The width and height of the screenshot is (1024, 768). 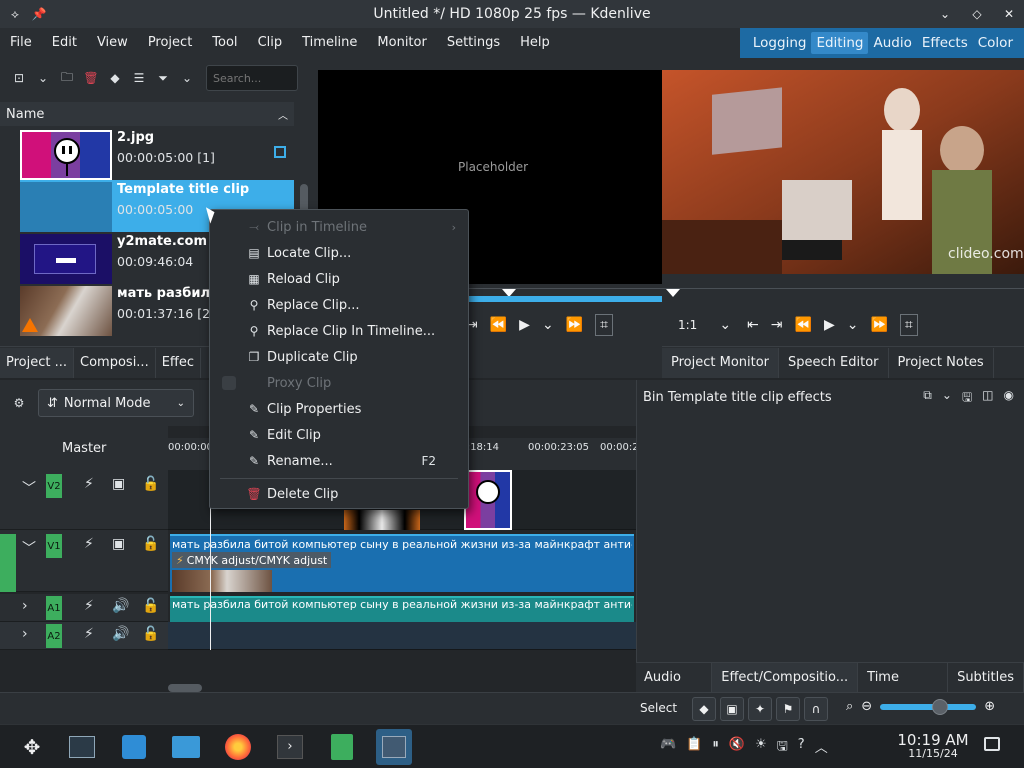 I want to click on zoom-out-icon: ⊖, so click(x=866, y=706).